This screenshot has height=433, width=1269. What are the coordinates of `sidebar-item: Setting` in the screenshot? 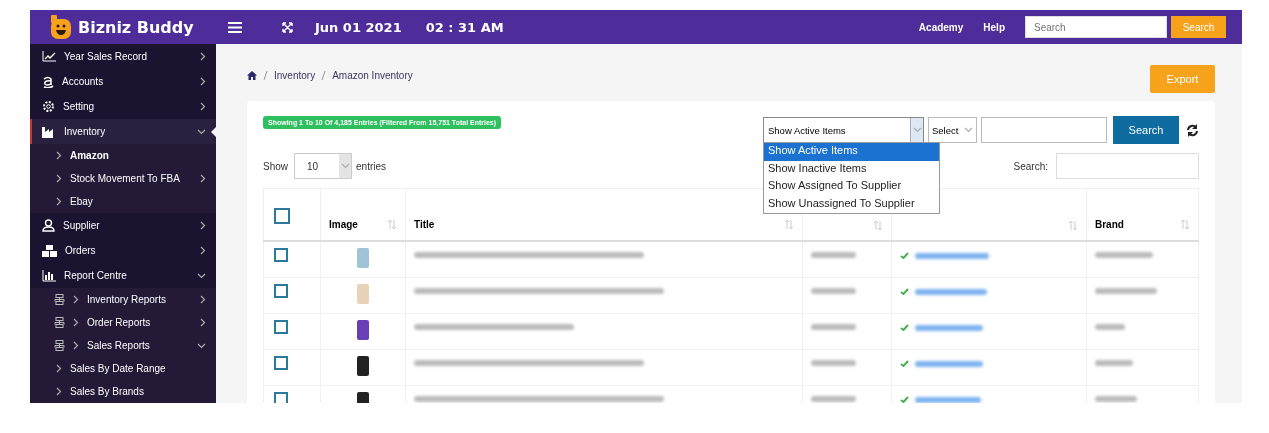 It's located at (123, 106).